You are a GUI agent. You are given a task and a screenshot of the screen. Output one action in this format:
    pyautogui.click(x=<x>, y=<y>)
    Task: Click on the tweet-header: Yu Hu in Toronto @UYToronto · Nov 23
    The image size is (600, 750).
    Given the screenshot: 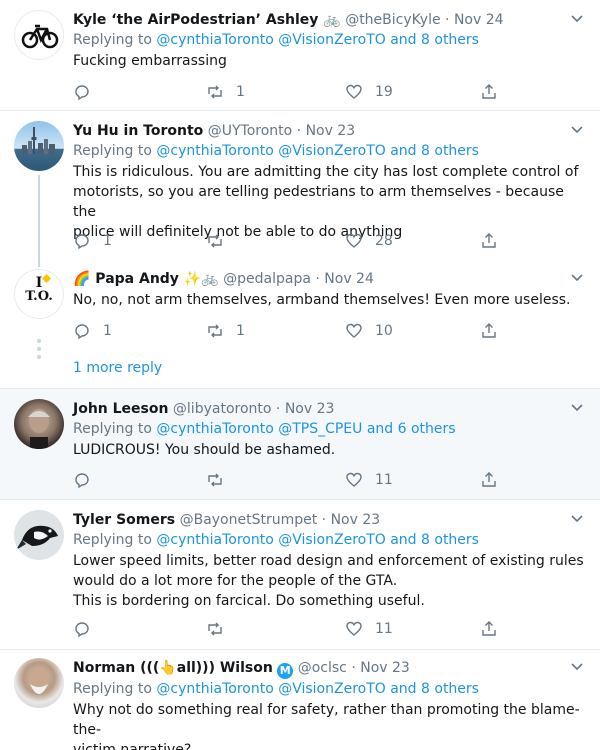 What is the action you would take?
    pyautogui.click(x=329, y=131)
    